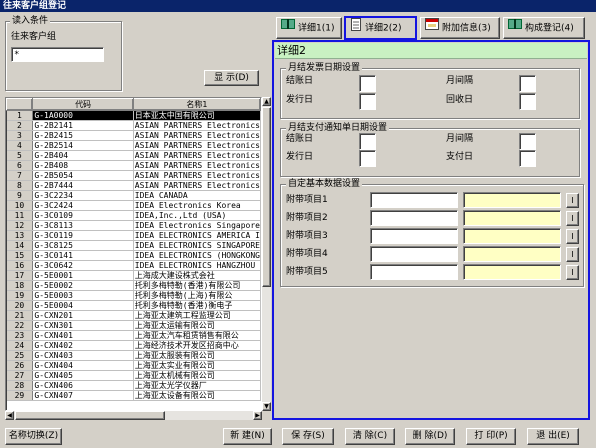 This screenshot has width=596, height=448. What do you see at coordinates (20, 275) in the screenshot?
I see `row-number-cell: 17` at bounding box center [20, 275].